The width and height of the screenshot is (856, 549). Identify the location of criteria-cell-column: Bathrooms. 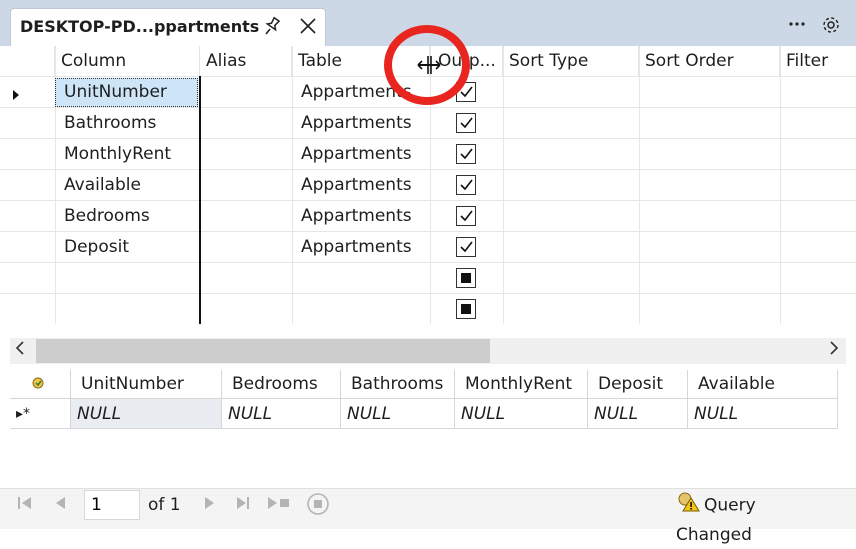
(110, 123).